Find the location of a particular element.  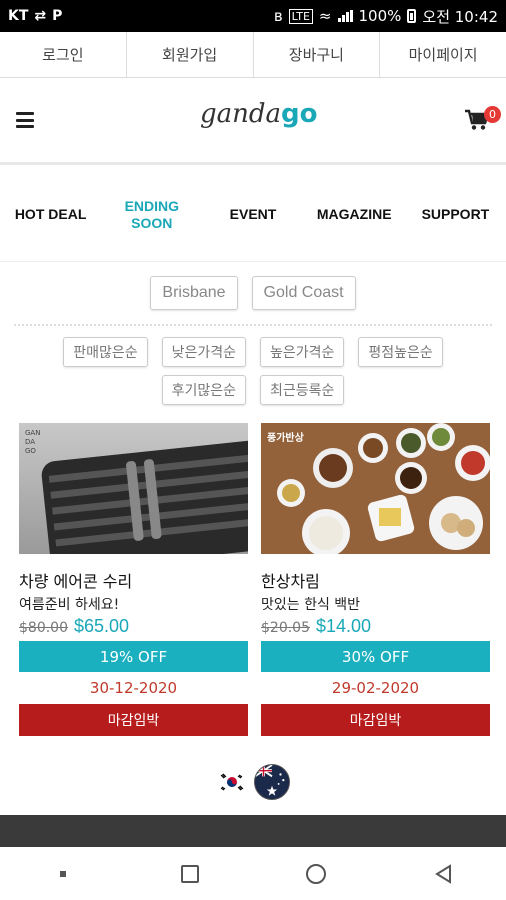

product-title: 한상차림 is located at coordinates (375, 579).